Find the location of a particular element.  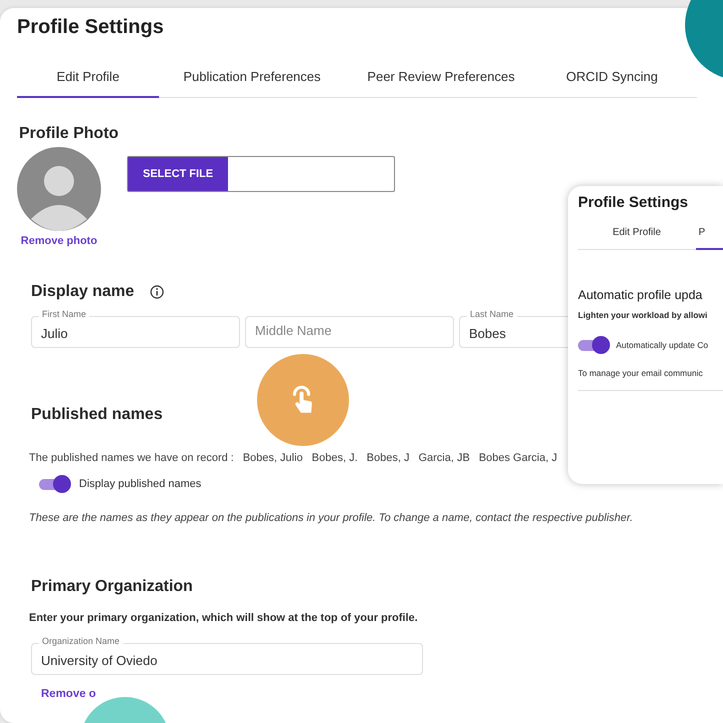

published-name: Bobes, Julio is located at coordinates (272, 458).